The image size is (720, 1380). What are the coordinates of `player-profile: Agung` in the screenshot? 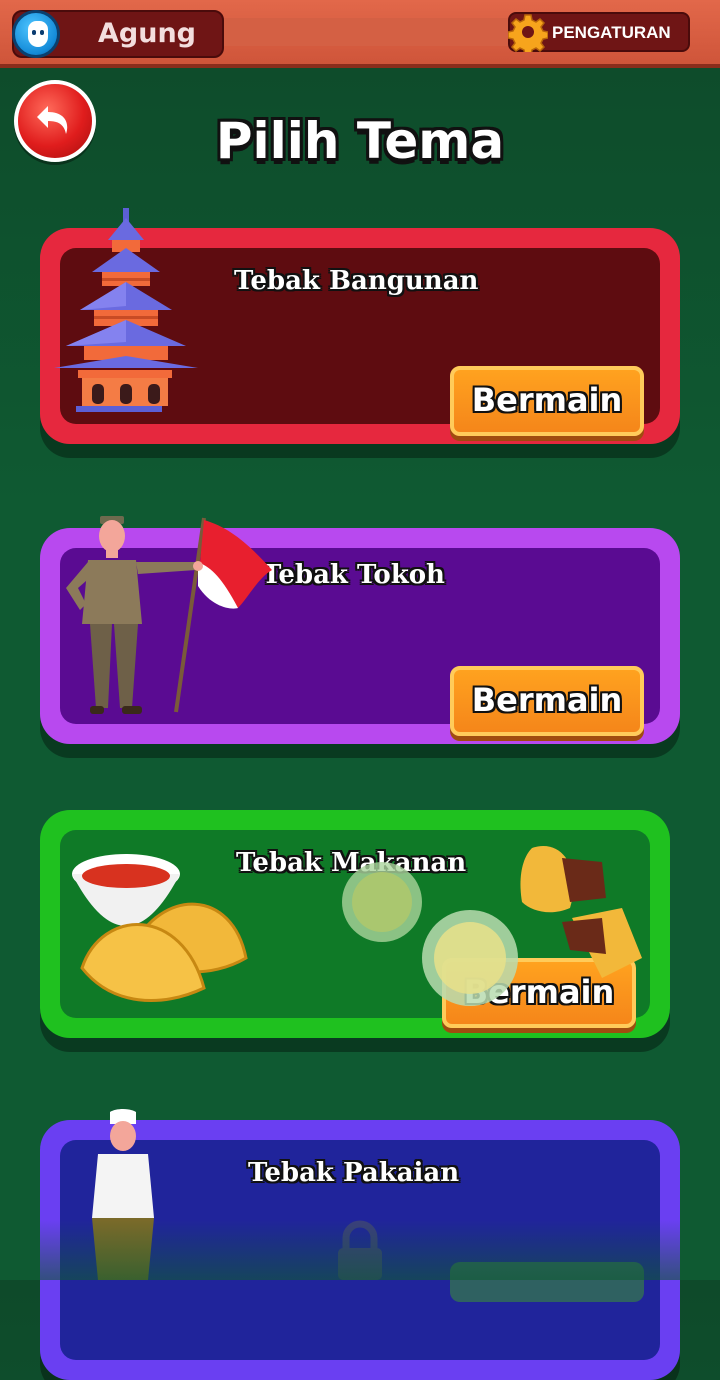 It's located at (118, 34).